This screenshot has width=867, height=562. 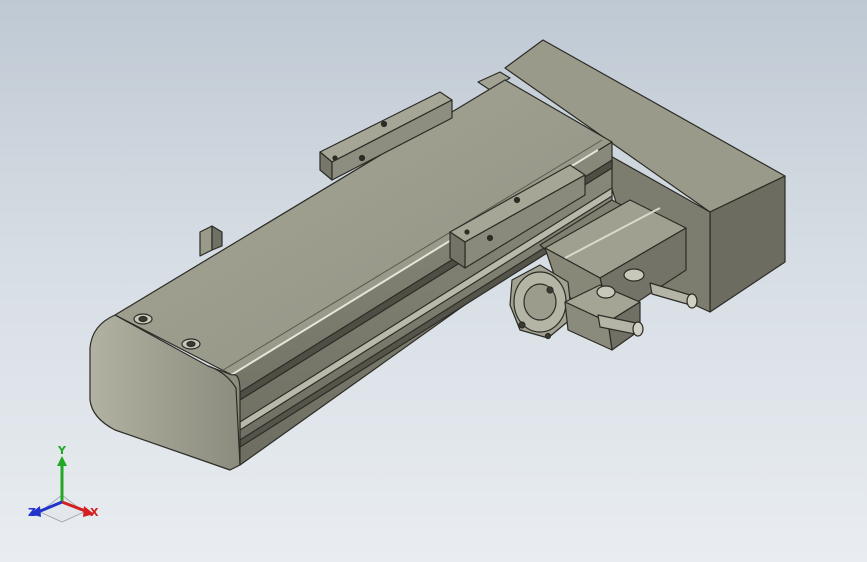 What do you see at coordinates (62, 450) in the screenshot?
I see `triad-y-label: Y` at bounding box center [62, 450].